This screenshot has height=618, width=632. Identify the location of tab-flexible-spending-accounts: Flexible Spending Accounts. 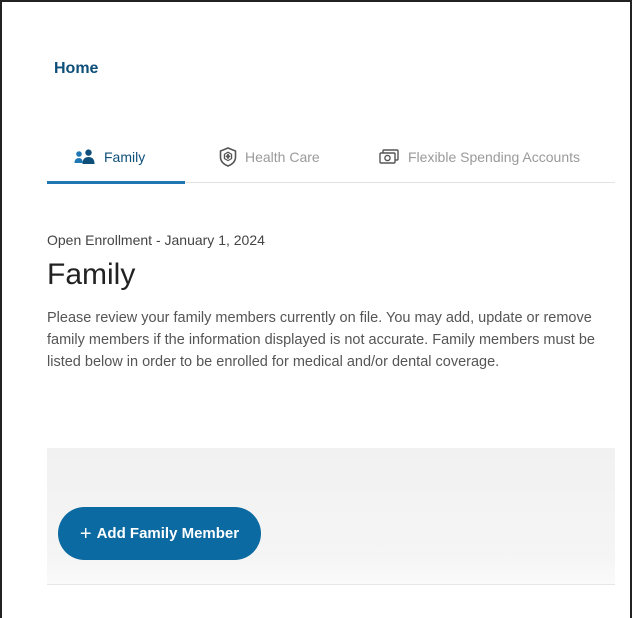
(479, 156).